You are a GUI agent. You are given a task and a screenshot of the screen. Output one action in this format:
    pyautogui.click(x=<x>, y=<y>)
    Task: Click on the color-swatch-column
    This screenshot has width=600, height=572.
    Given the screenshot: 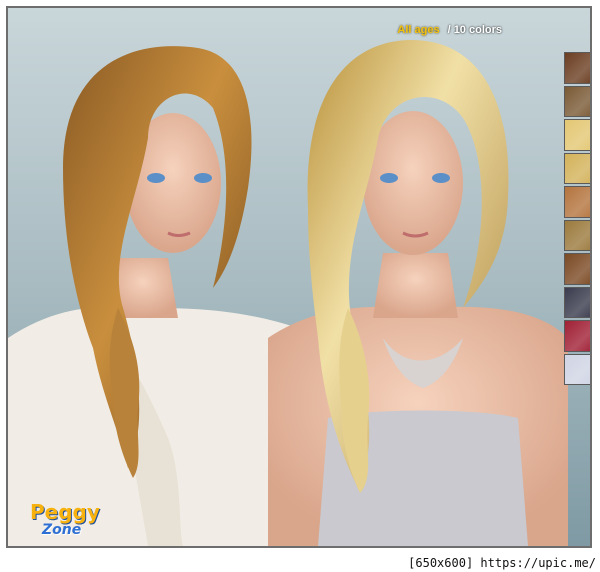 What is the action you would take?
    pyautogui.click(x=577, y=218)
    